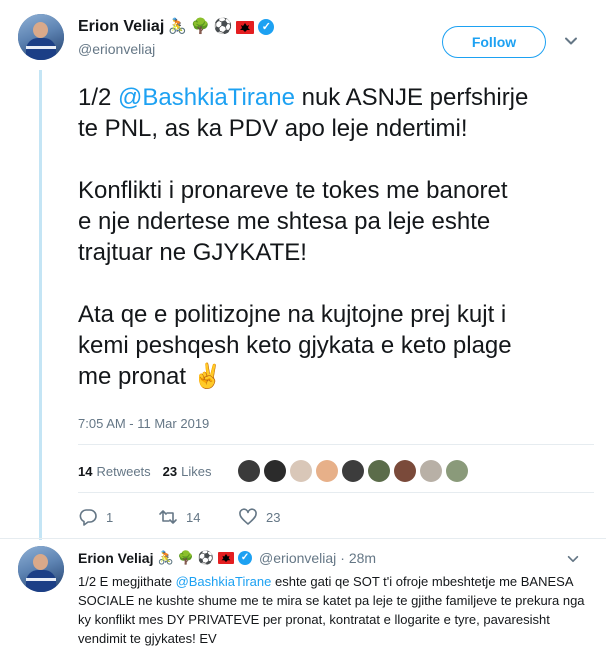 The image size is (606, 657). What do you see at coordinates (207, 376) in the screenshot?
I see `victory-hand-emoji: ✌️` at bounding box center [207, 376].